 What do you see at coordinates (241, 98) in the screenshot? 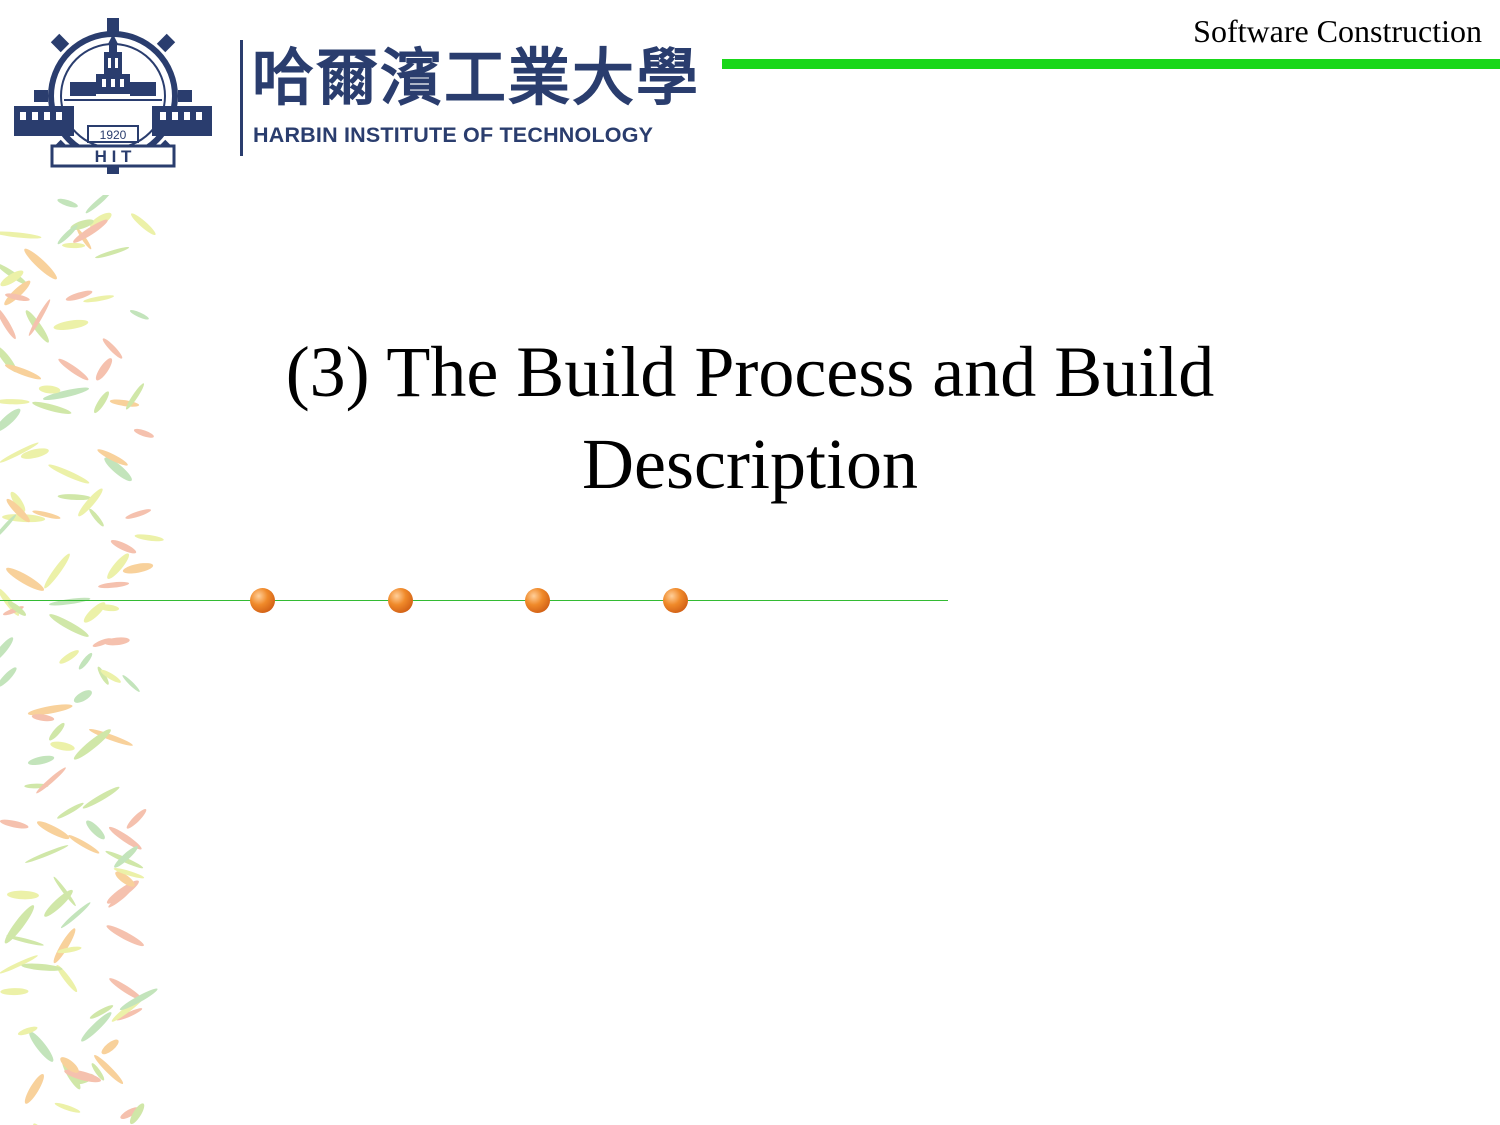
I see `logo-divider` at bounding box center [241, 98].